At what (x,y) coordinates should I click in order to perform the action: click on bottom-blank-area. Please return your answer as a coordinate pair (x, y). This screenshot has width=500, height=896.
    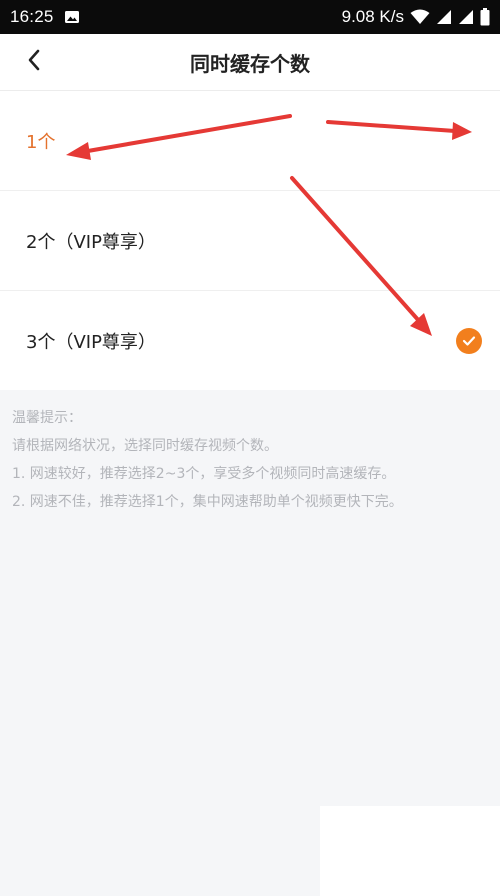
    Looking at the image, I should click on (410, 851).